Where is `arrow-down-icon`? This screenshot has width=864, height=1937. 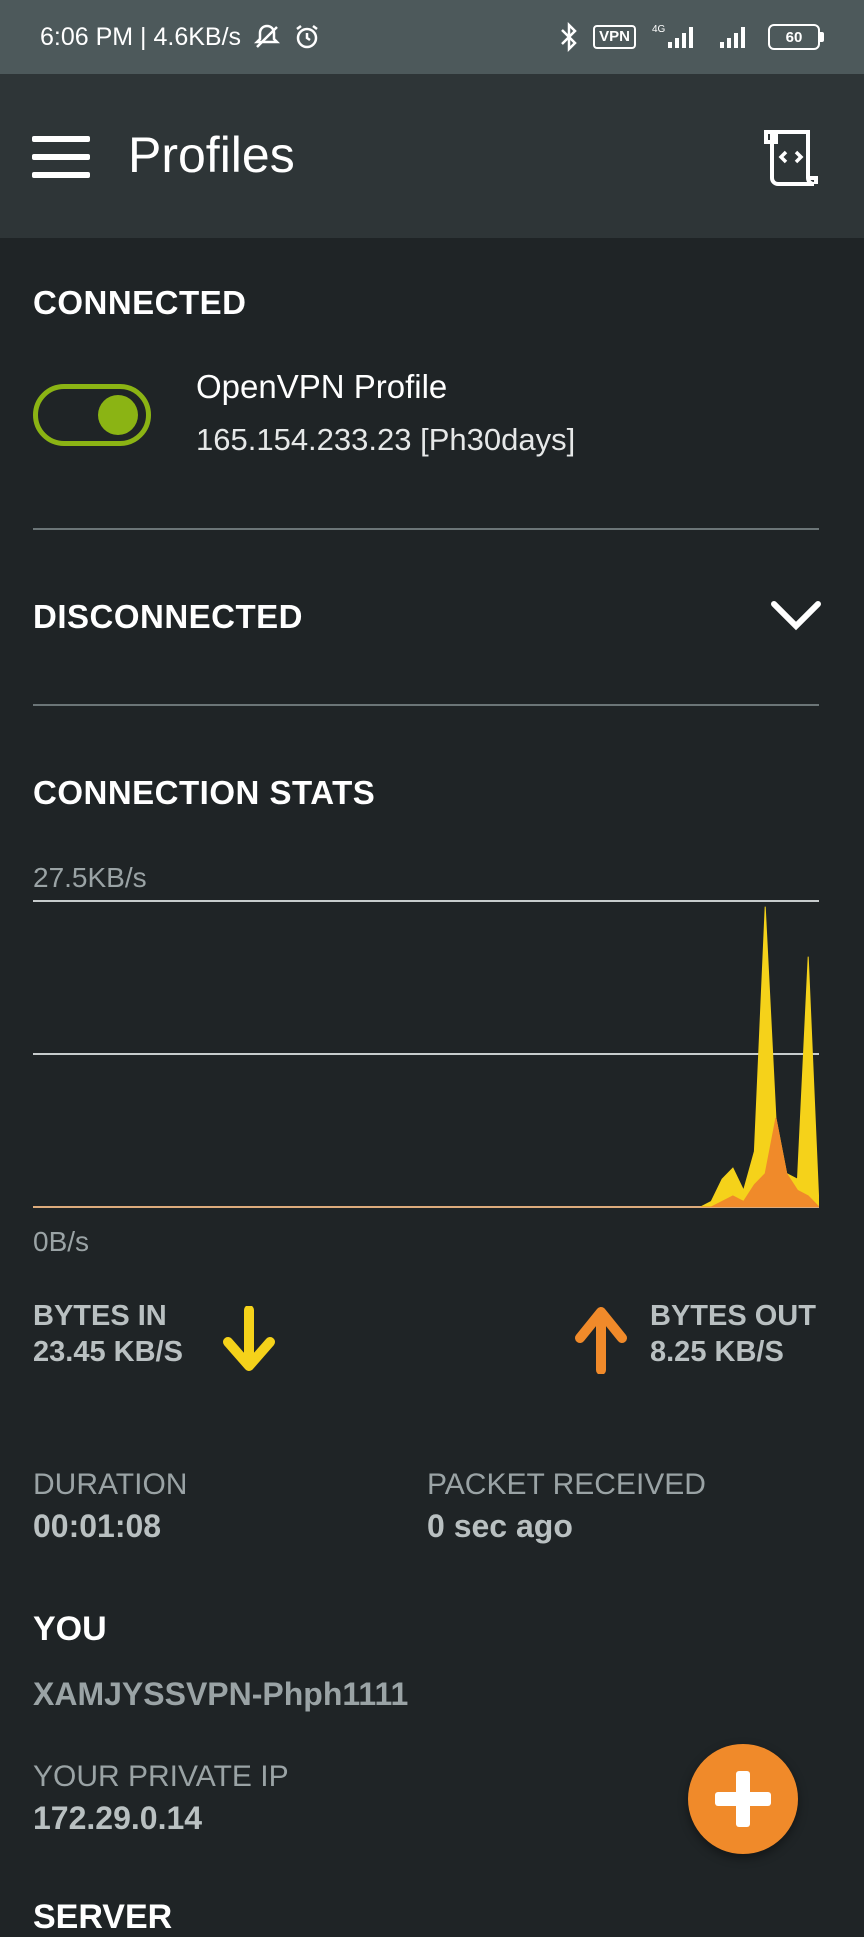 arrow-down-icon is located at coordinates (249, 1342).